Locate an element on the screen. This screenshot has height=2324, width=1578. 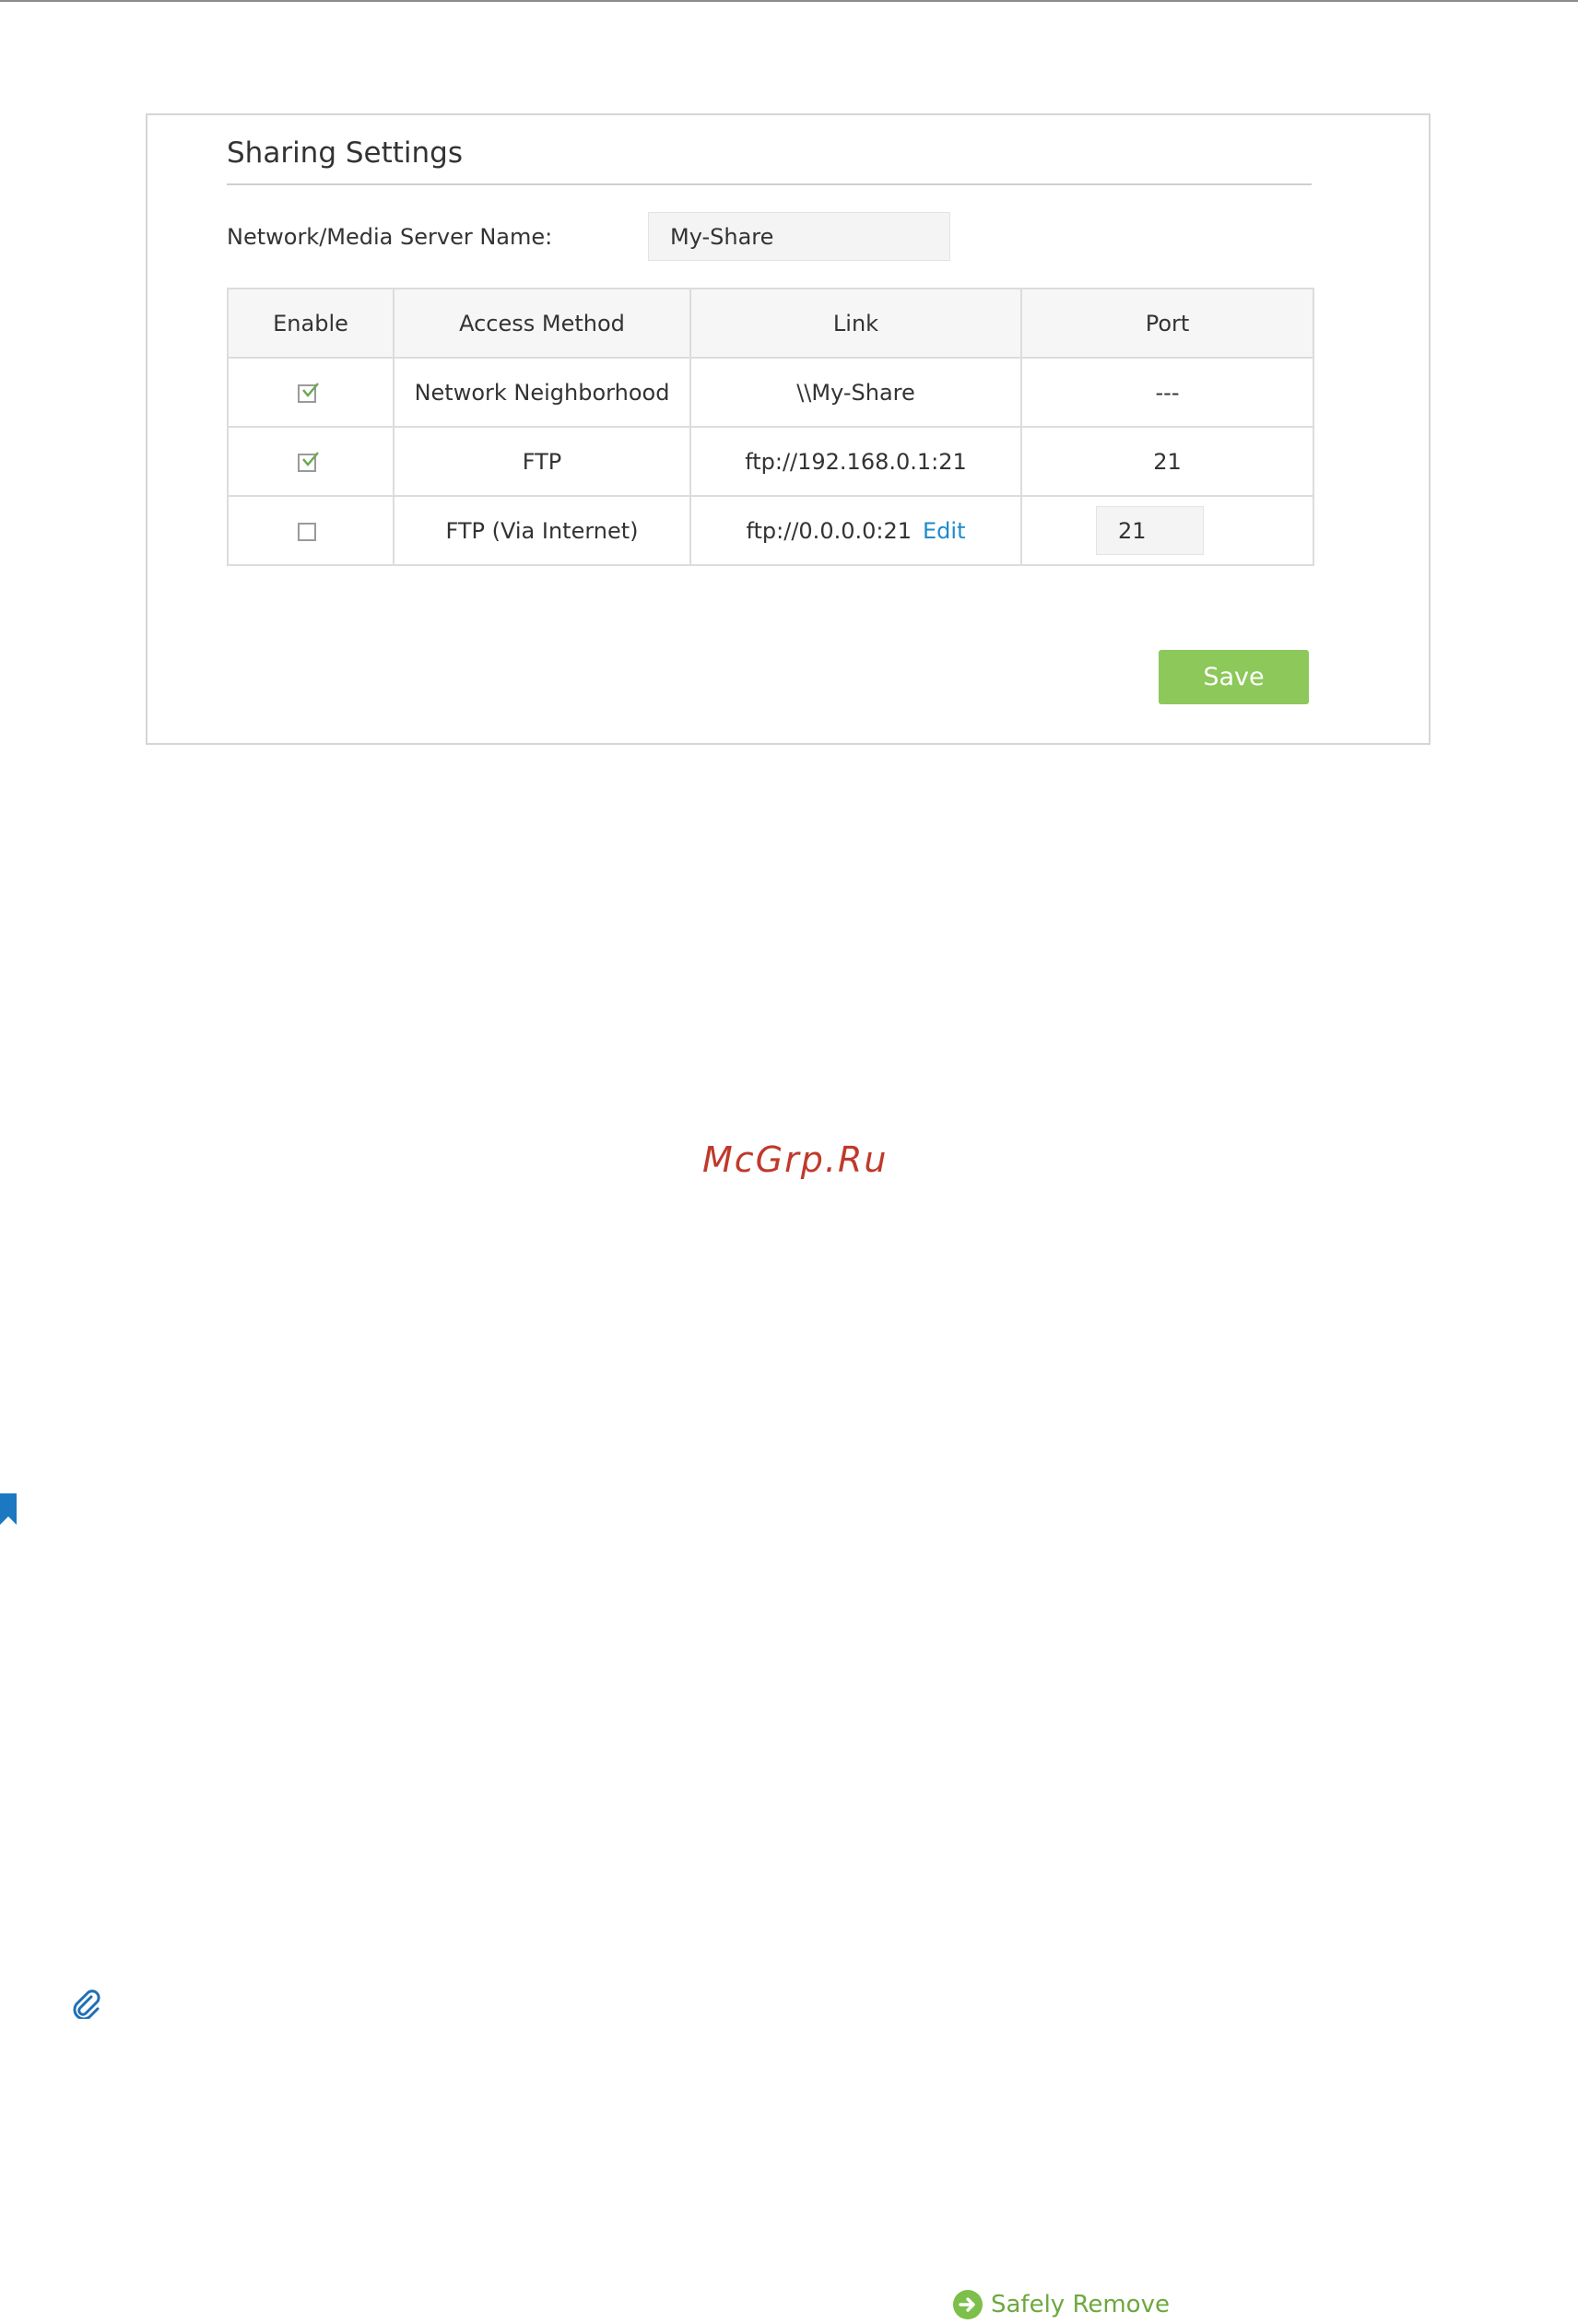
link-cell: ftp://0.0.0.0:21 Edit is located at coordinates (856, 531).